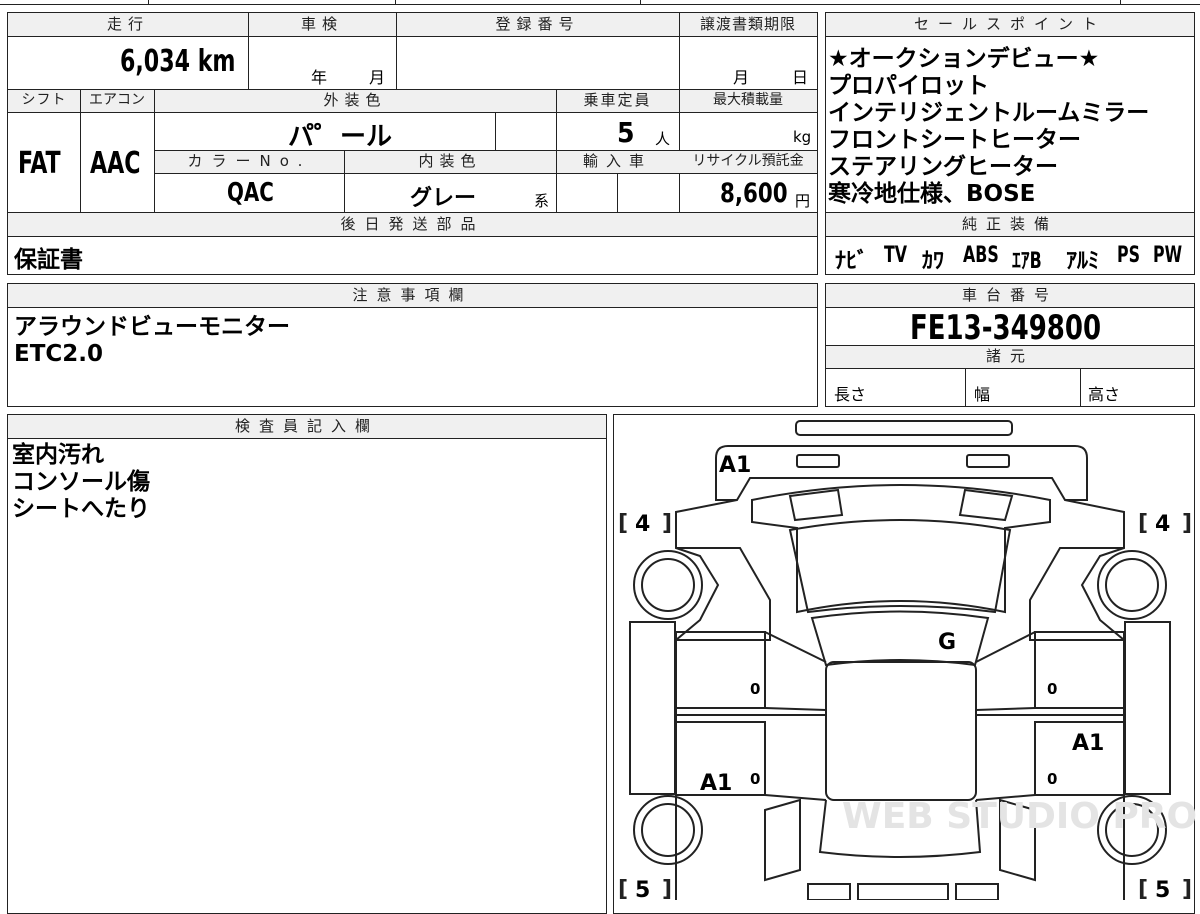 The width and height of the screenshot is (1200, 914). I want to click on mark-windshield: G, so click(947, 642).